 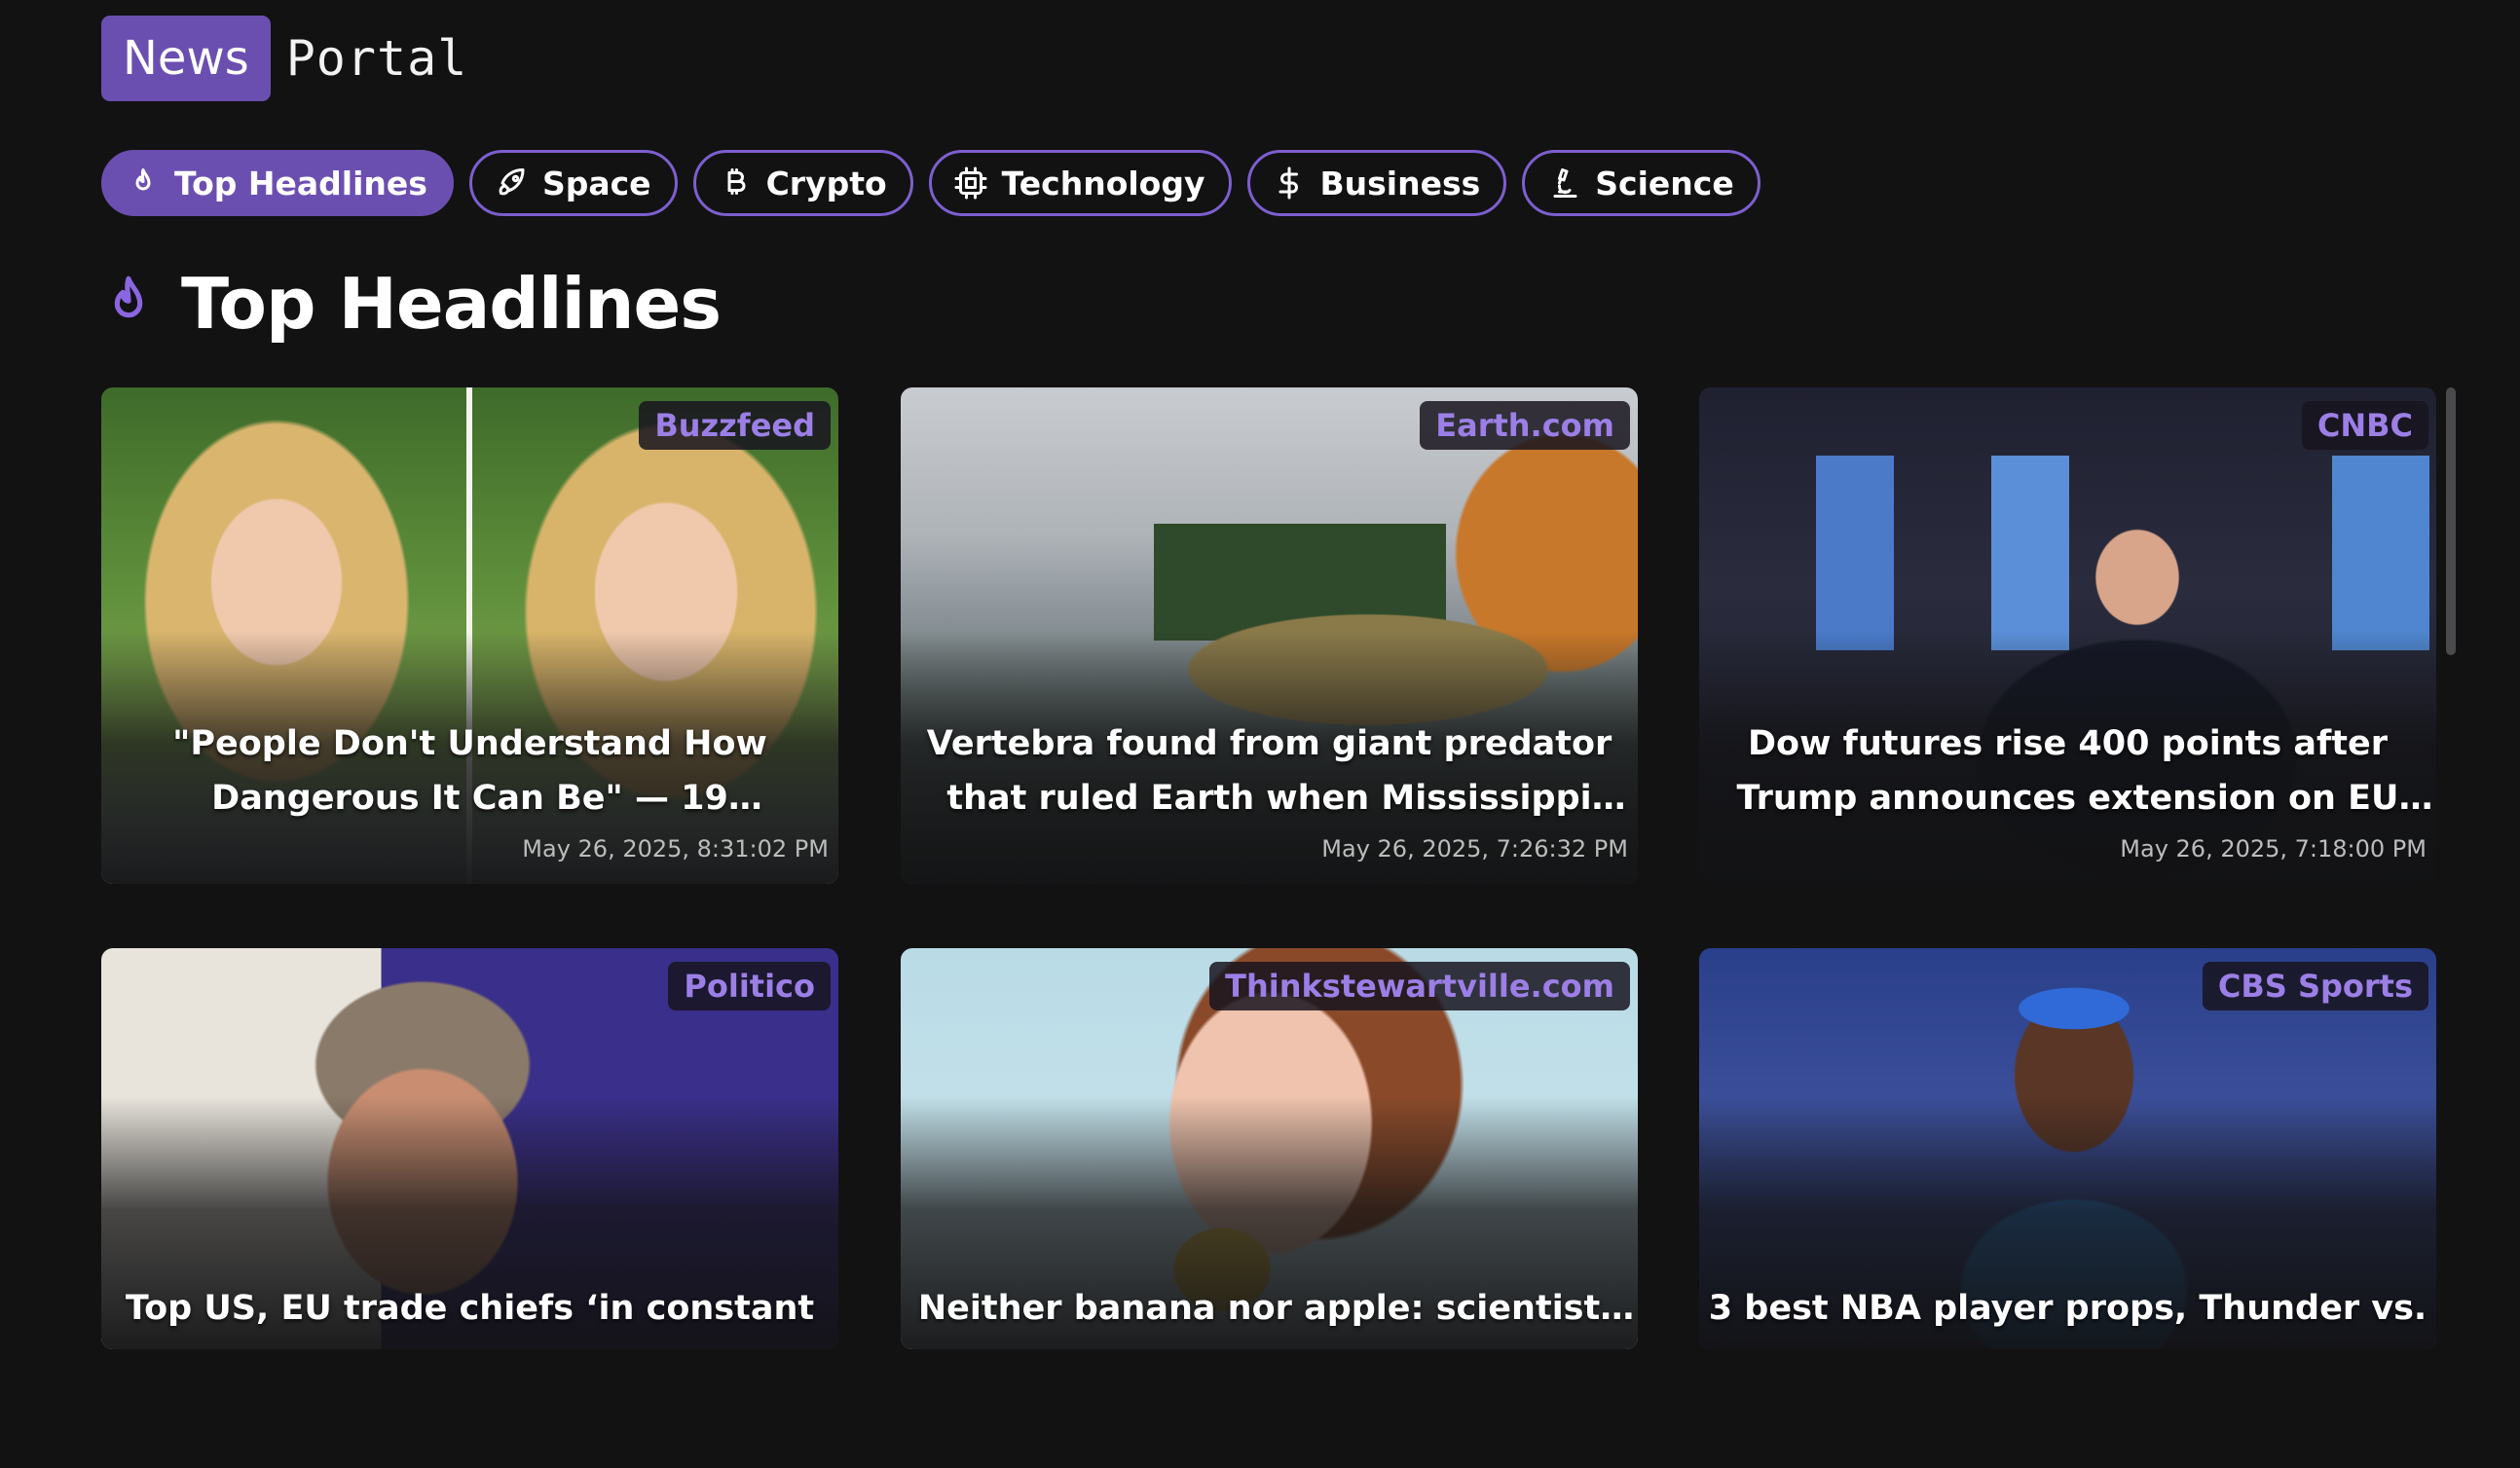 I want to click on article-date: May 26, 2025, 7:18:00 PM, so click(x=2273, y=848).